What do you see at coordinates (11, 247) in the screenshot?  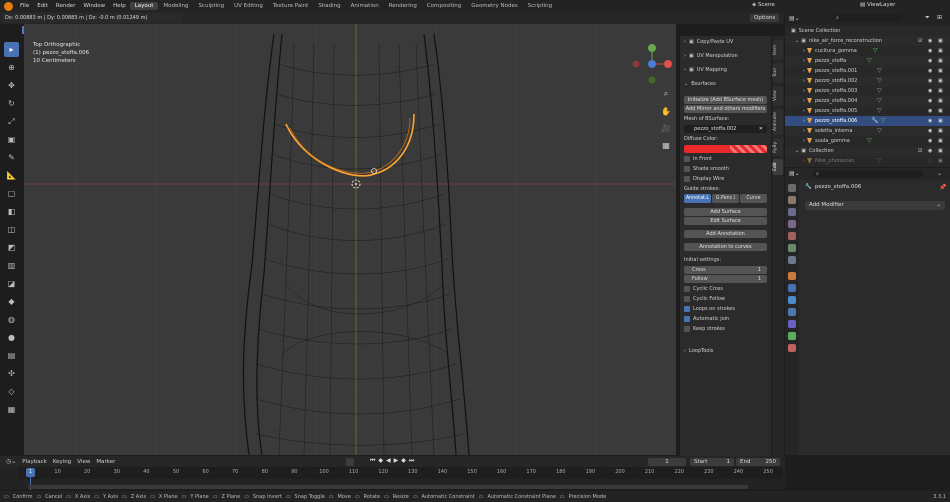 I see `bevel-icon: ◩` at bounding box center [11, 247].